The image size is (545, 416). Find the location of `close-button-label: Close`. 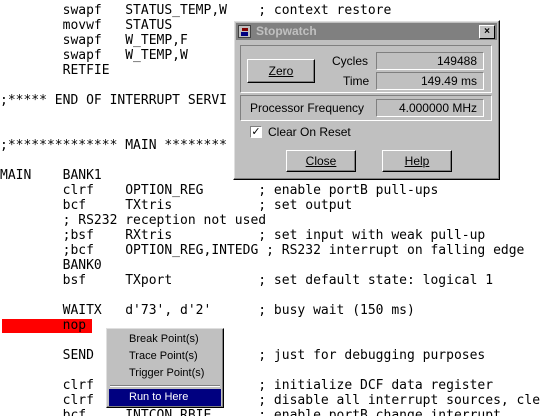

close-button-label: Close is located at coordinates (321, 161).